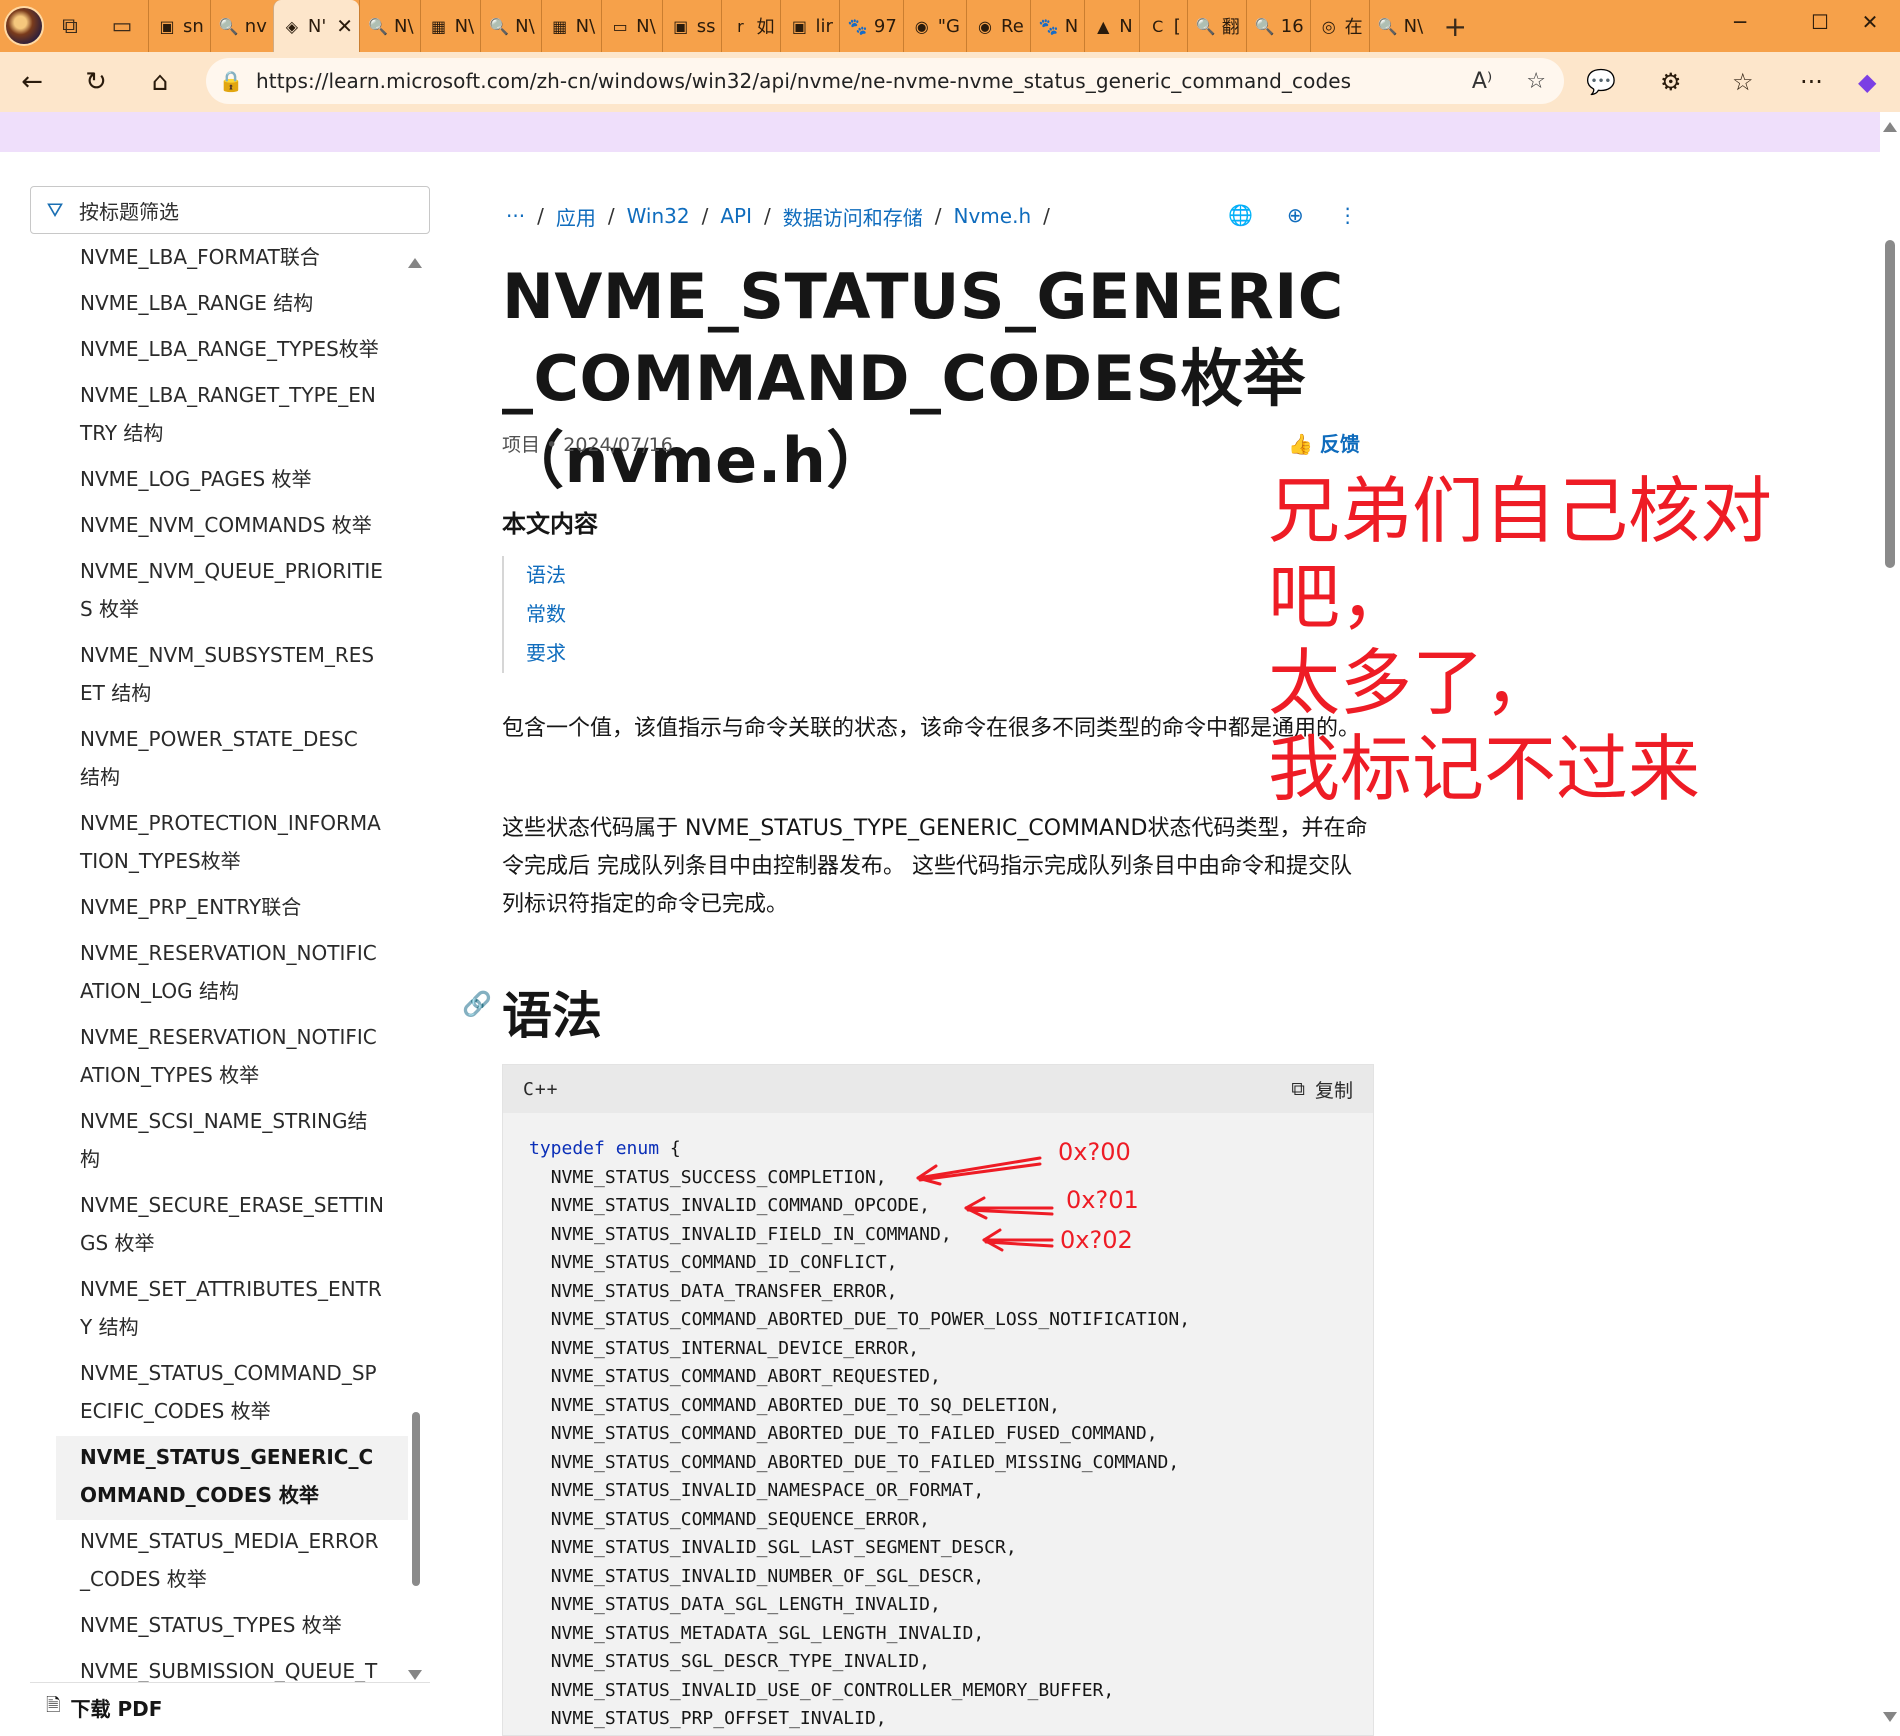 This screenshot has height=1736, width=1900. What do you see at coordinates (232, 592) in the screenshot?
I see `sidebar-item: NVME_NVM_QUEUE_PRIORITIES 枚举` at bounding box center [232, 592].